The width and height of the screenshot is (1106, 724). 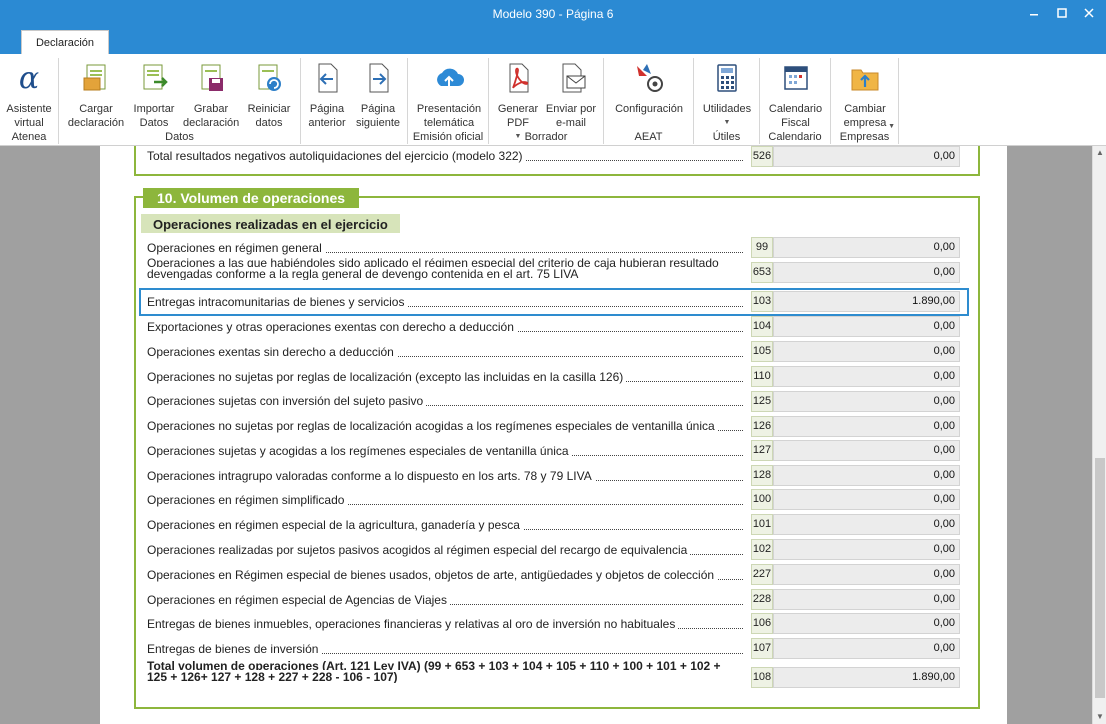 What do you see at coordinates (328, 78) in the screenshot?
I see `previous-page-icon` at bounding box center [328, 78].